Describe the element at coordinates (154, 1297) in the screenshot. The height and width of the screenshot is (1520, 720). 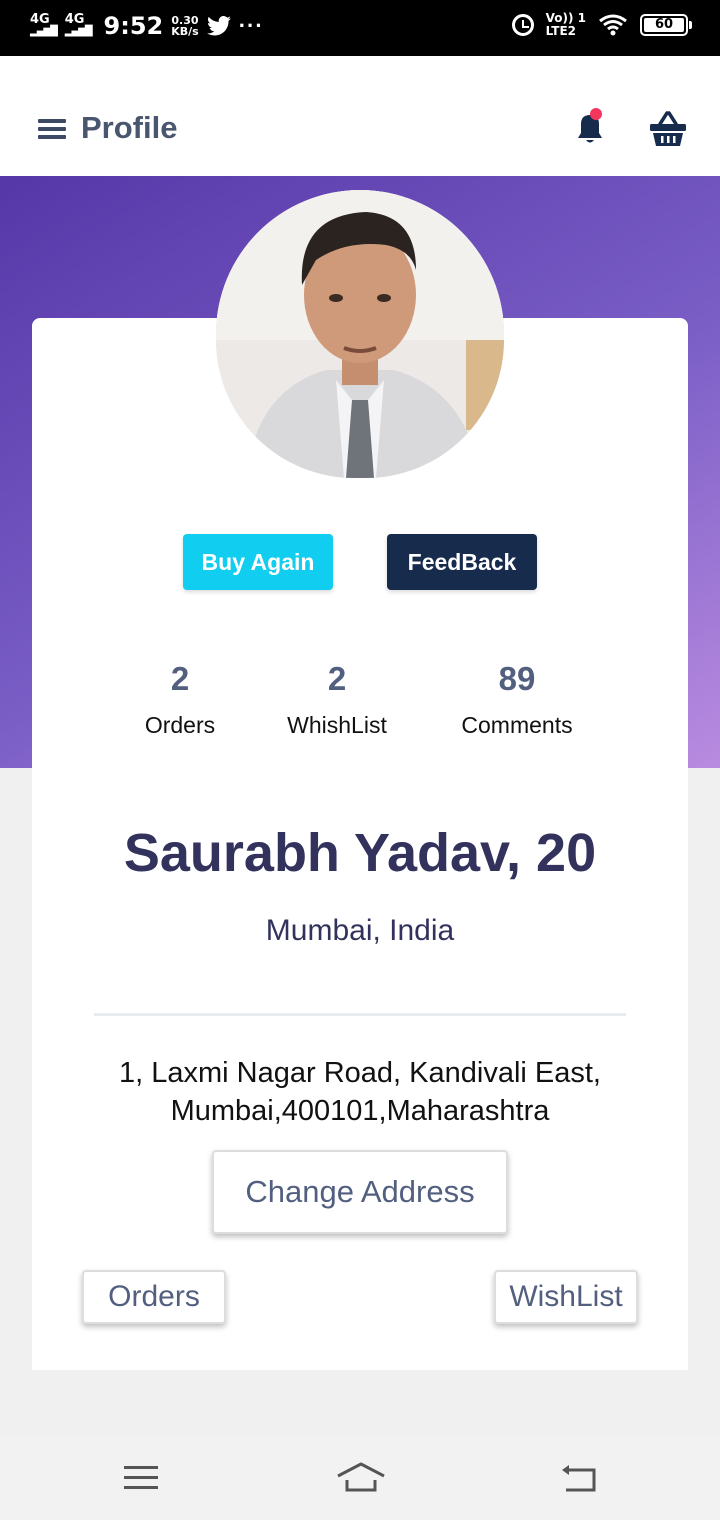
I see `orders-button: Orders` at that location.